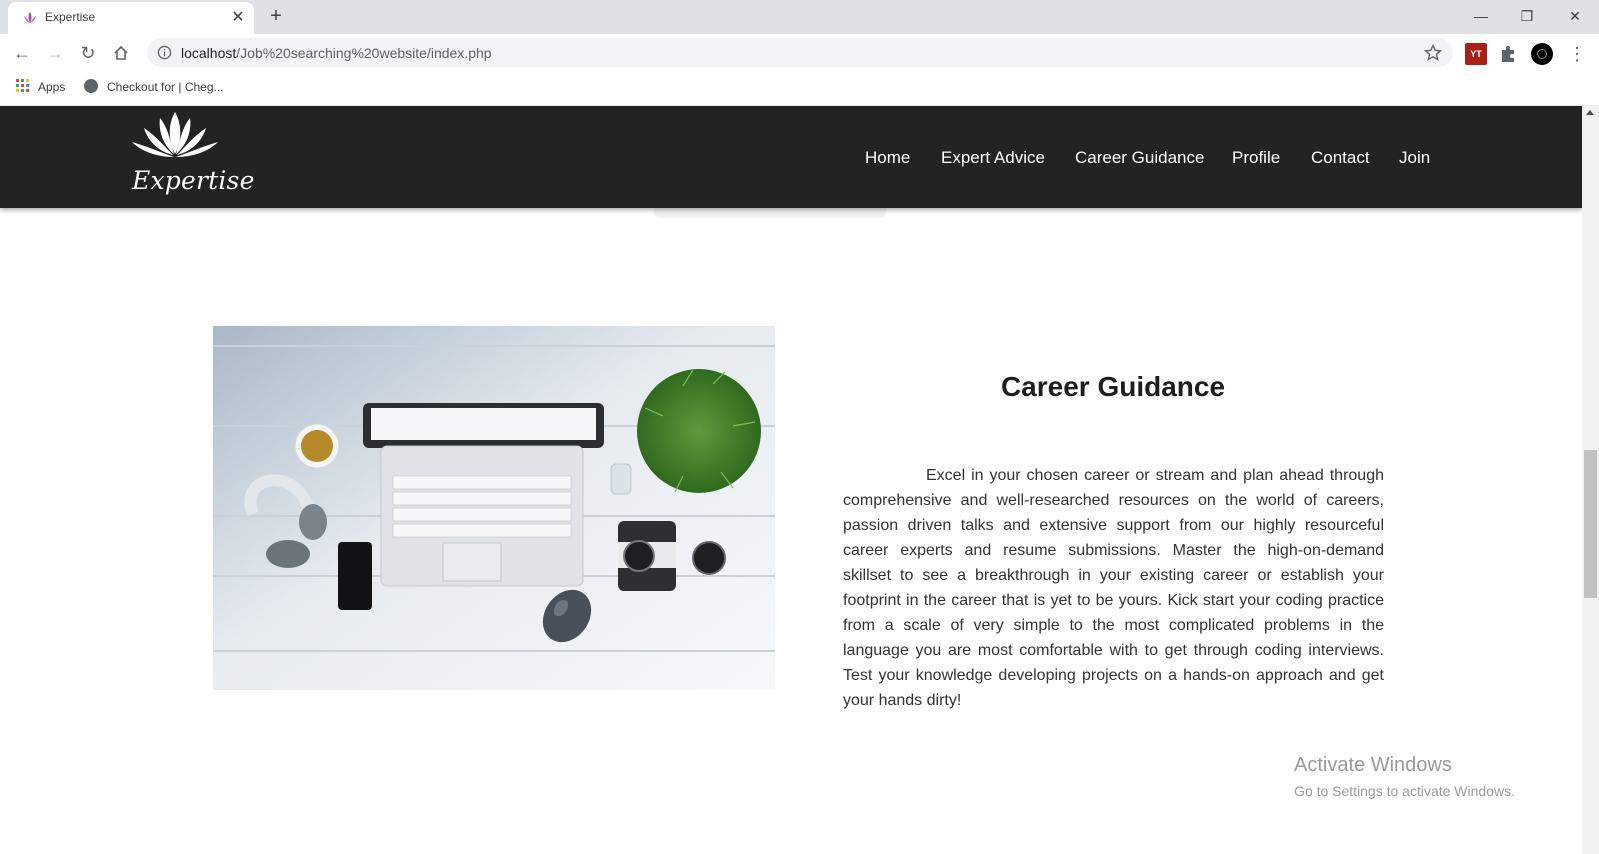  Describe the element at coordinates (30, 17) in the screenshot. I see `lotus-favicon-icon` at that location.